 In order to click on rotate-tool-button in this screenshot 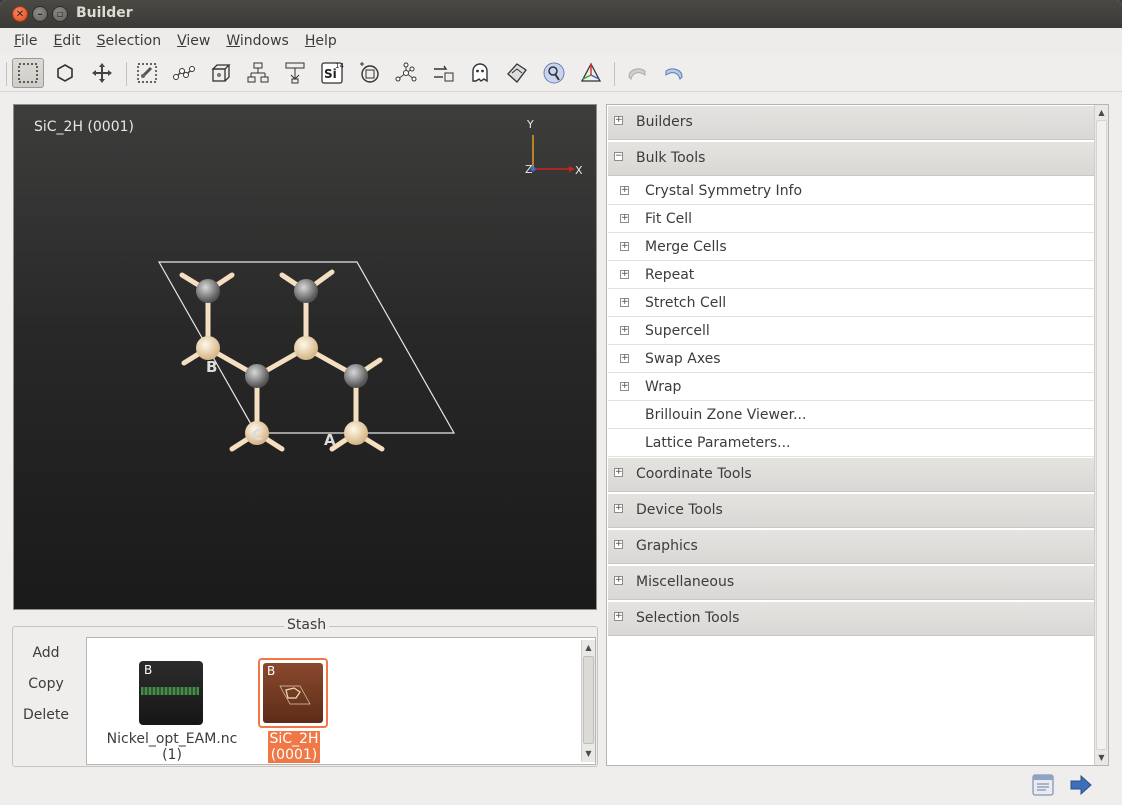, I will do `click(65, 73)`.